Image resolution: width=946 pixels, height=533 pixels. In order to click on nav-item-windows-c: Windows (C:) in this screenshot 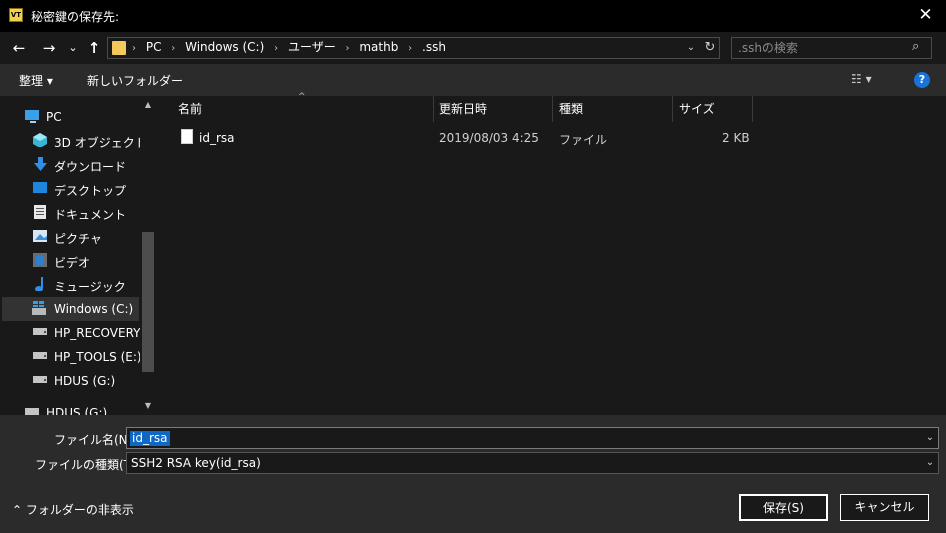, I will do `click(70, 309)`.